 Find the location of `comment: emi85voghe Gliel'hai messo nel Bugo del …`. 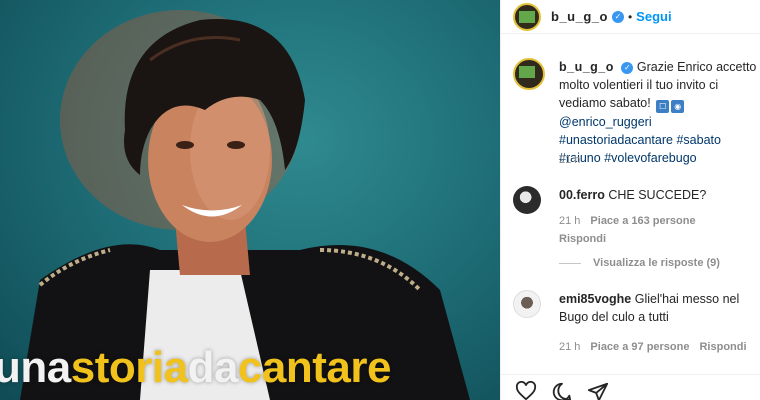

comment: emi85voghe Gliel'hai messo nel Bugo del … is located at coordinates (636, 323).